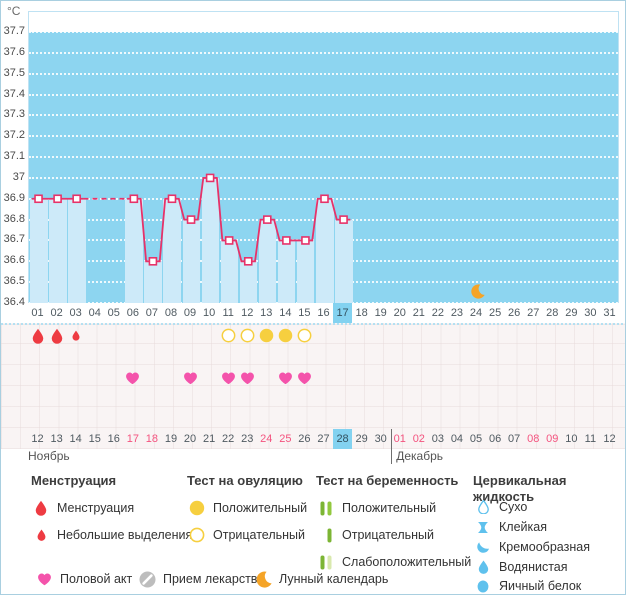  What do you see at coordinates (56, 439) in the screenshot?
I see `calendar-date-cell: 13` at bounding box center [56, 439].